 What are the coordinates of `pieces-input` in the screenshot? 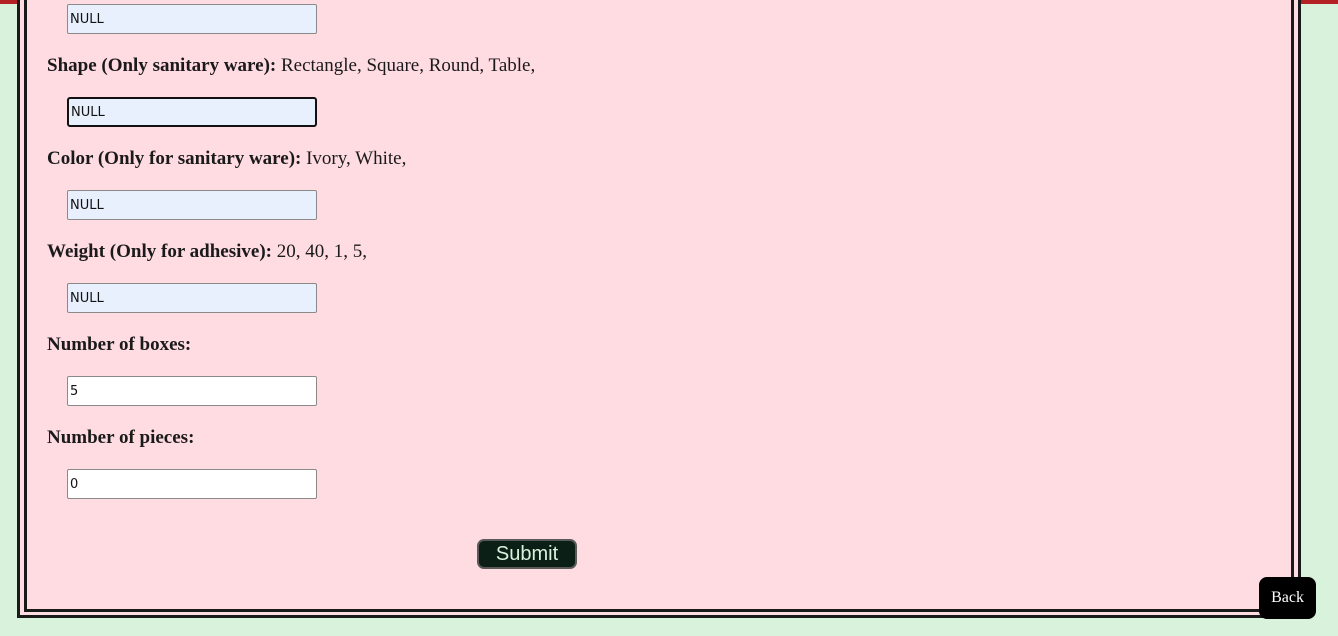 It's located at (192, 484).